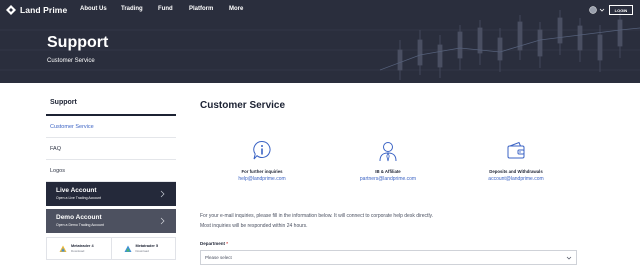  I want to click on nav-trading: Trading, so click(132, 9).